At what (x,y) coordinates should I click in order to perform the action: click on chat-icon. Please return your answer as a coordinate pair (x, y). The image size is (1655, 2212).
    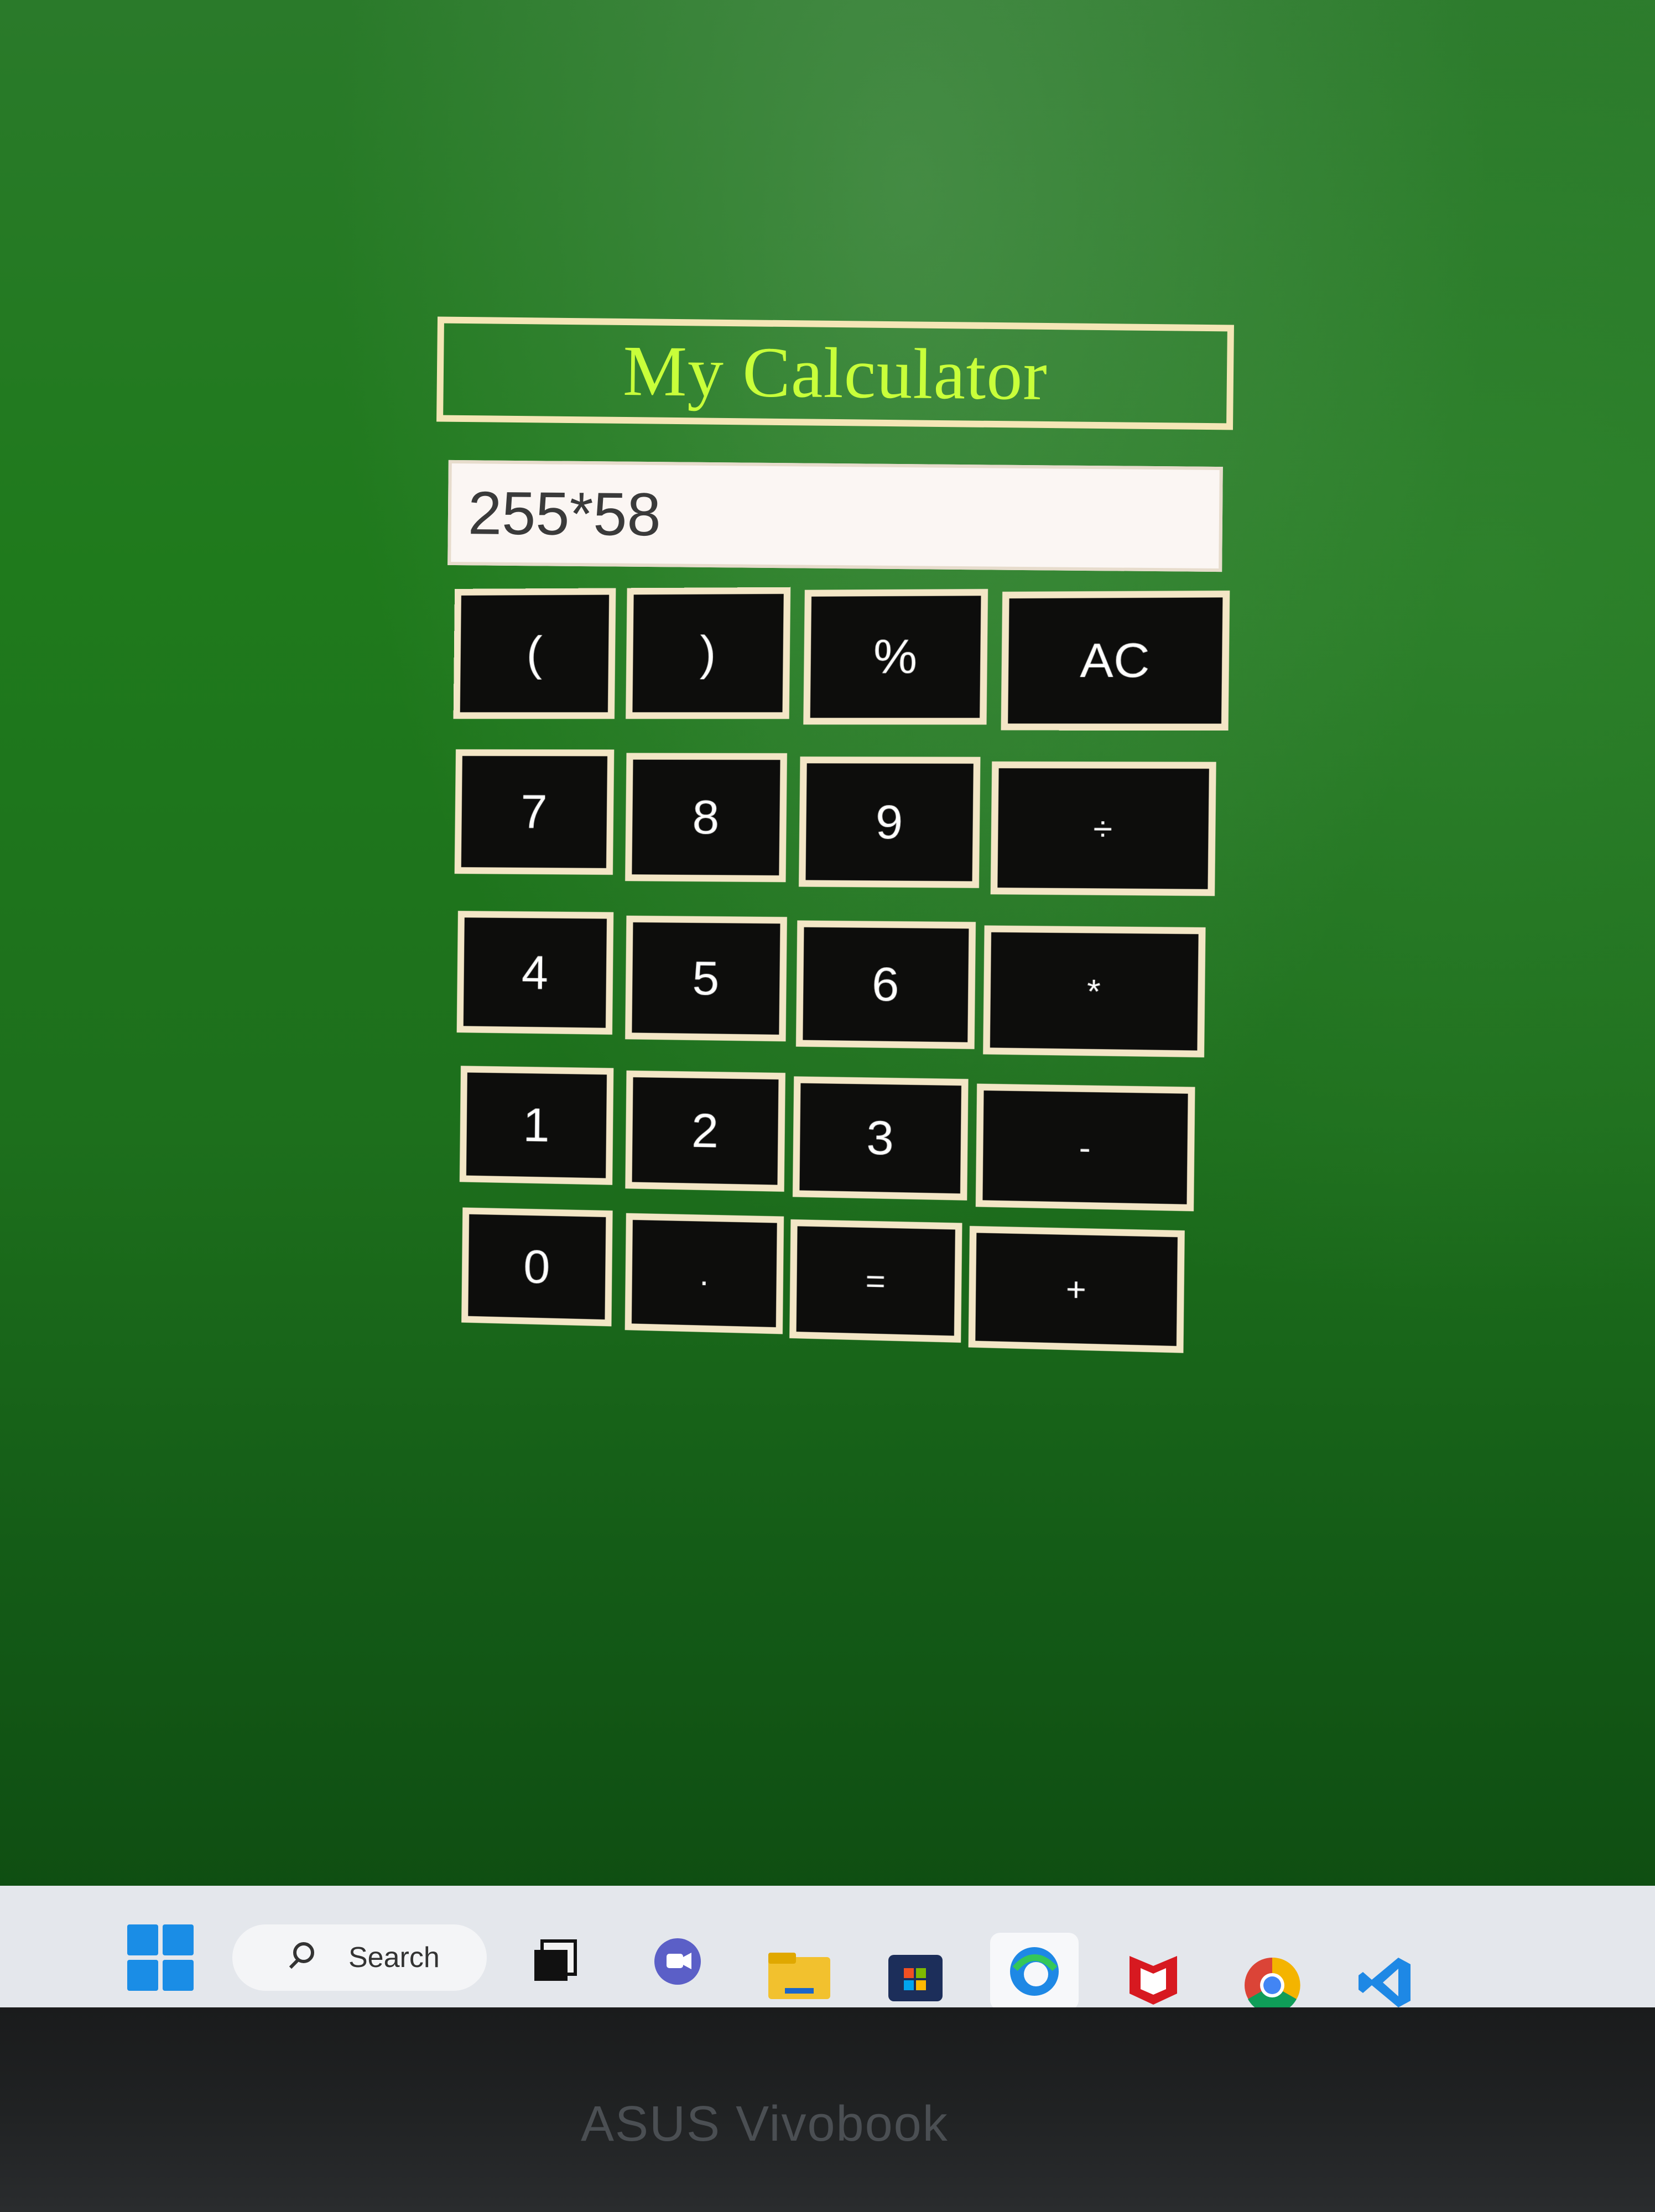
    Looking at the image, I should click on (677, 1964).